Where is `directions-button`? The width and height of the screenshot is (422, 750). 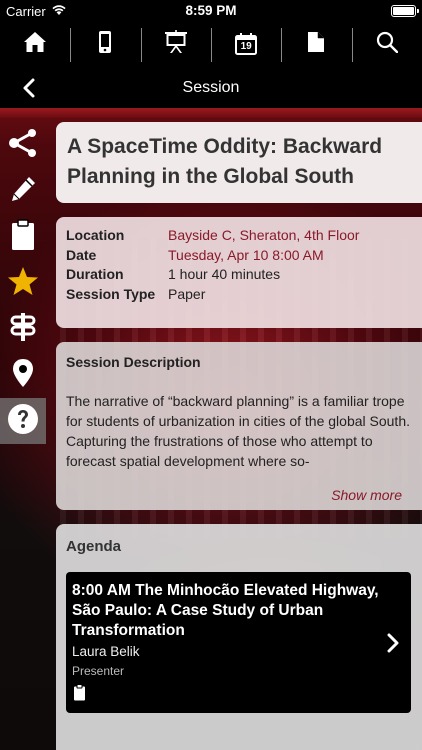
directions-button is located at coordinates (23, 329).